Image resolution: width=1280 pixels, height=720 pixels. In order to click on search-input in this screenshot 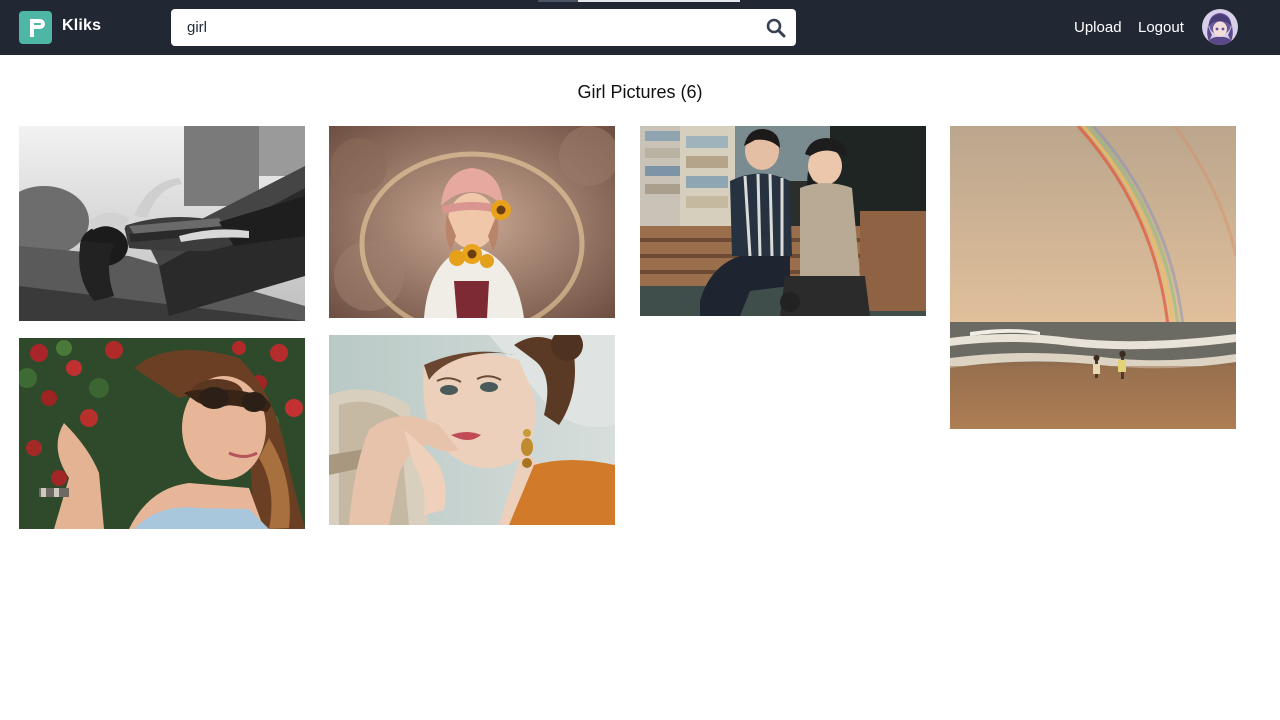, I will do `click(461, 27)`.